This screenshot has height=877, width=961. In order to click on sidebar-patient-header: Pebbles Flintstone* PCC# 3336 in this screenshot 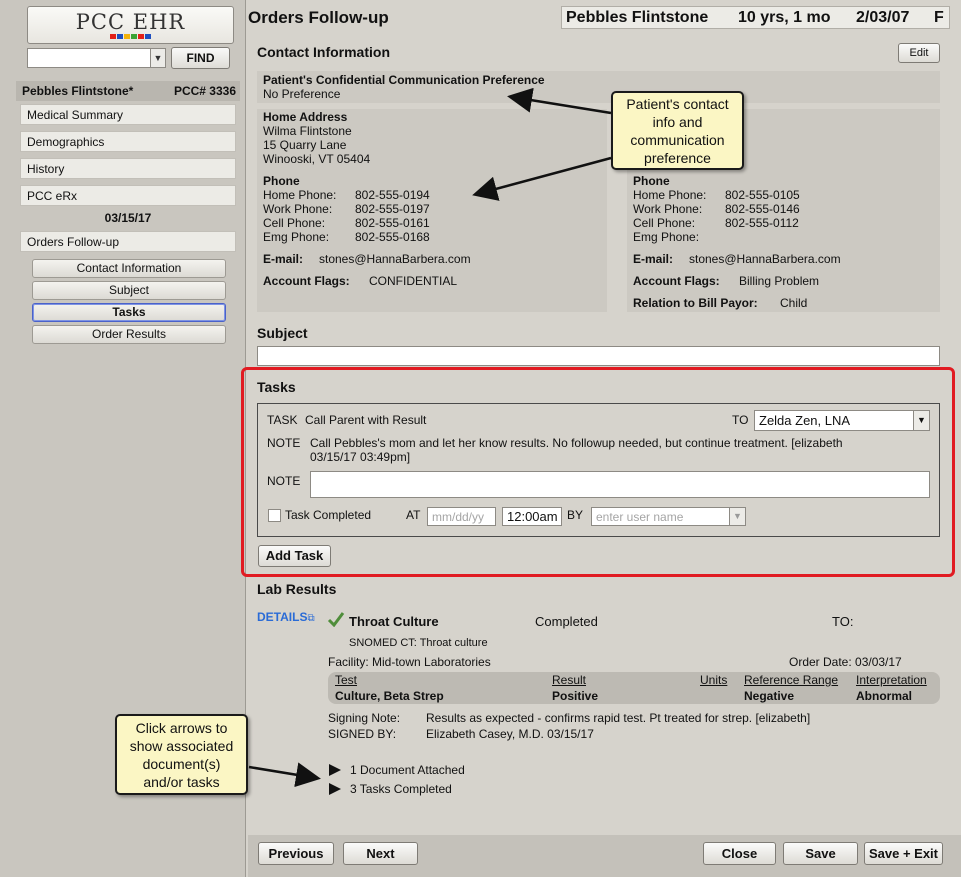, I will do `click(128, 91)`.